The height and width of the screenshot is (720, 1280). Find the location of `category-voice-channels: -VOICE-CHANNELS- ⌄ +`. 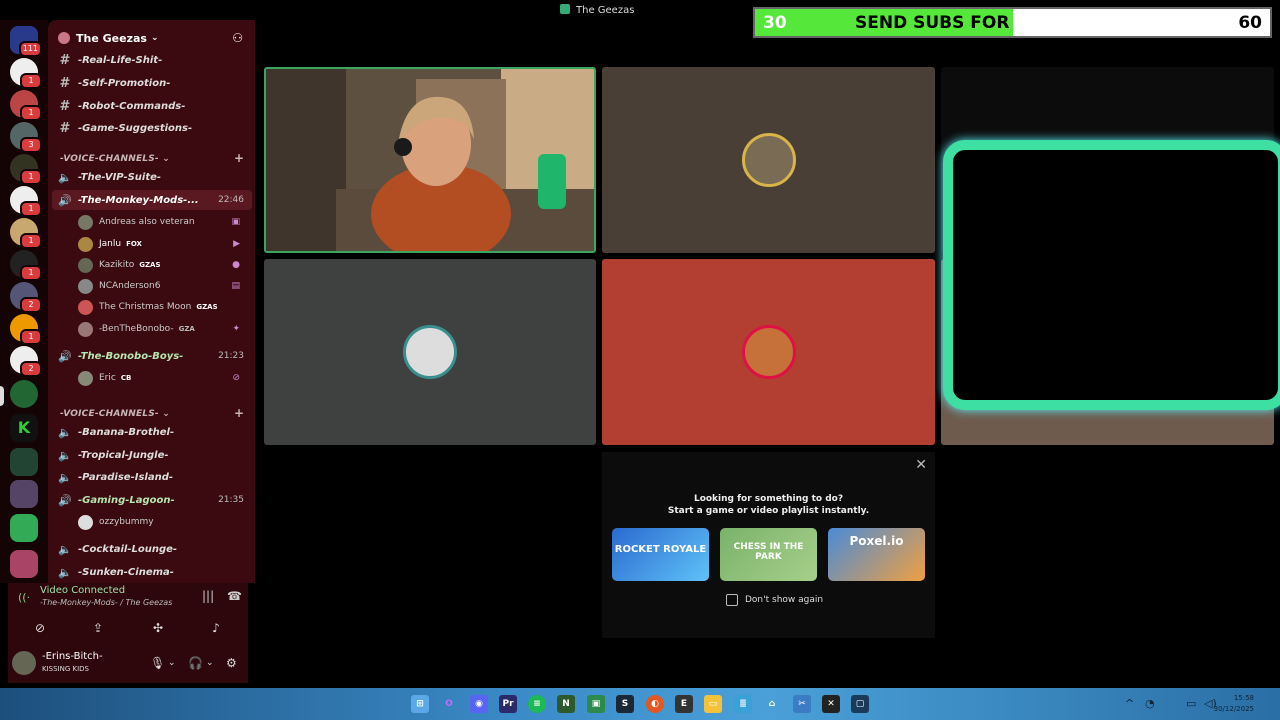

category-voice-channels: -VOICE-CHANNELS- ⌄ + is located at coordinates (152, 158).